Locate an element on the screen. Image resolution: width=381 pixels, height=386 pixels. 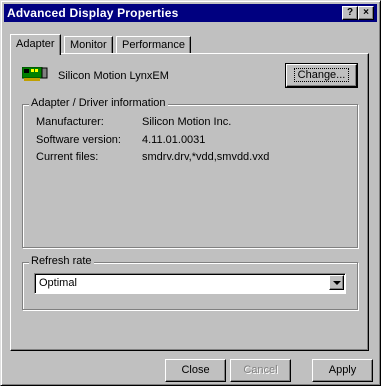
chevron-down-icon is located at coordinates (336, 282).